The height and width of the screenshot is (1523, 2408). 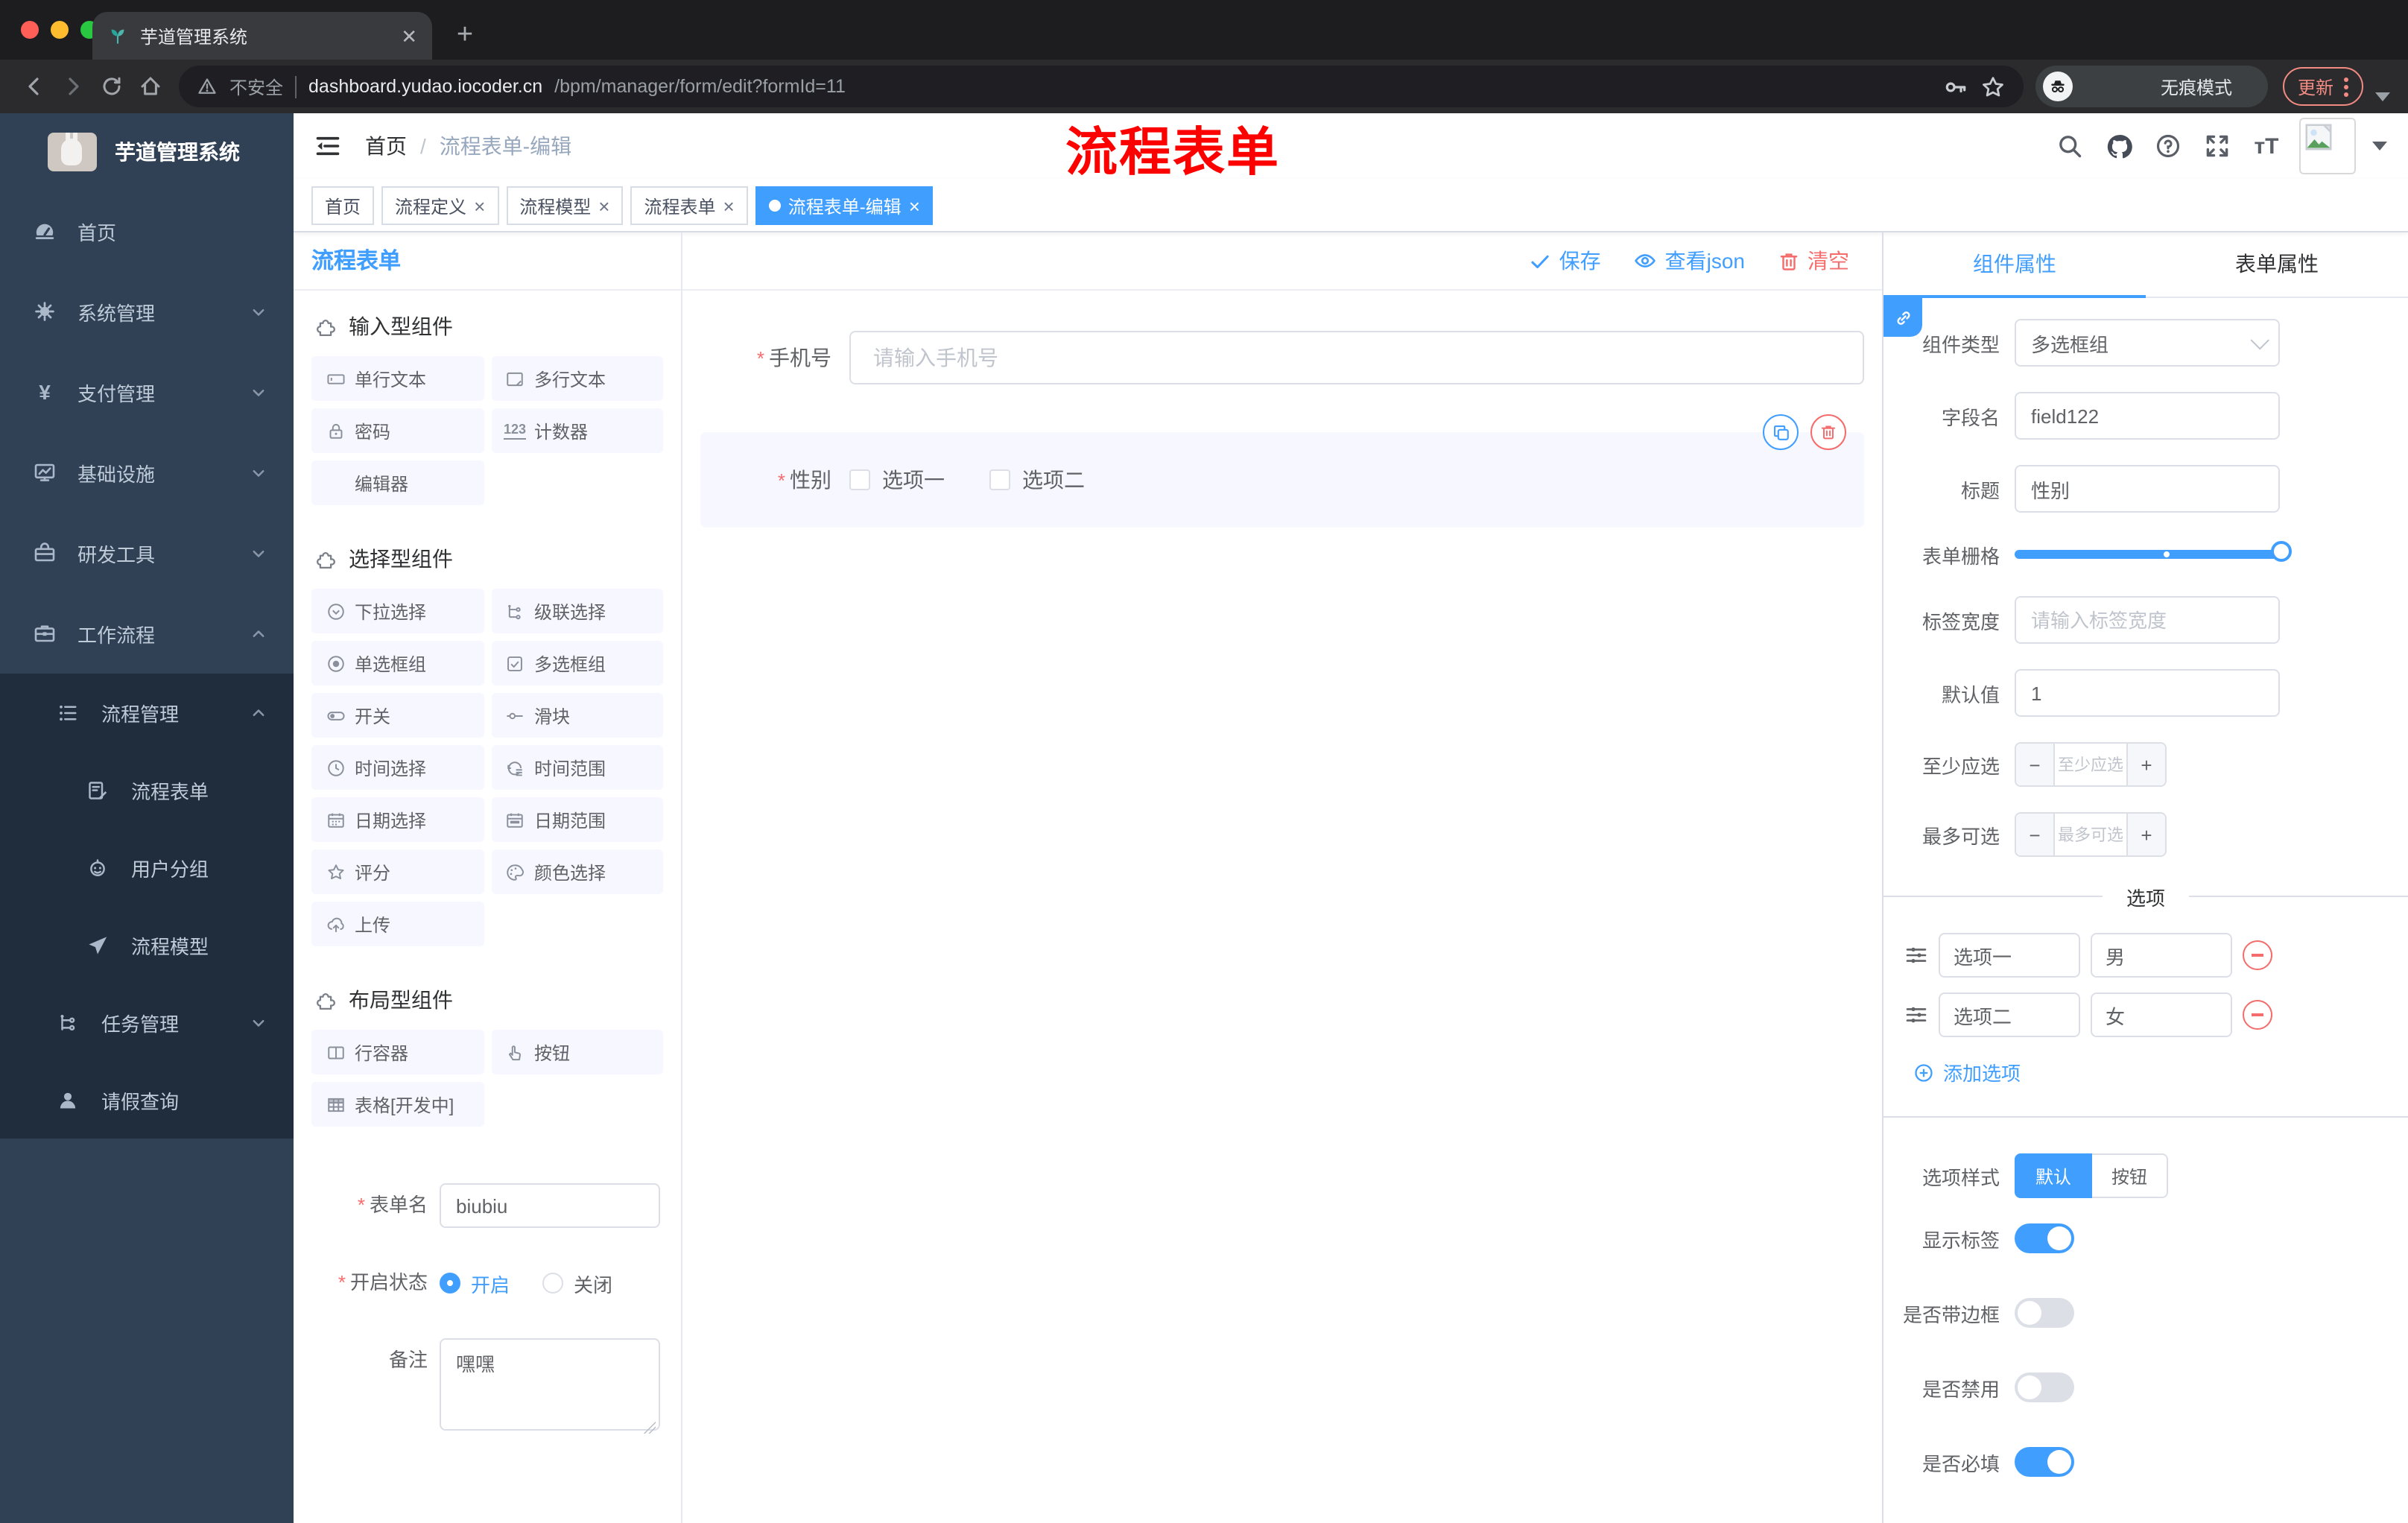 I want to click on sidebar-item-home: 首页, so click(x=147, y=231).